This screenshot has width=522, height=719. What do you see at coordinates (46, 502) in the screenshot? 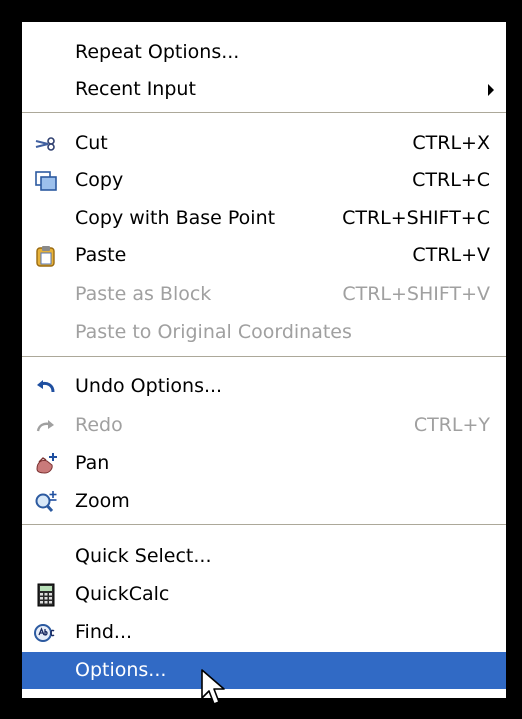
I see `zoom-magnifier-icon` at bounding box center [46, 502].